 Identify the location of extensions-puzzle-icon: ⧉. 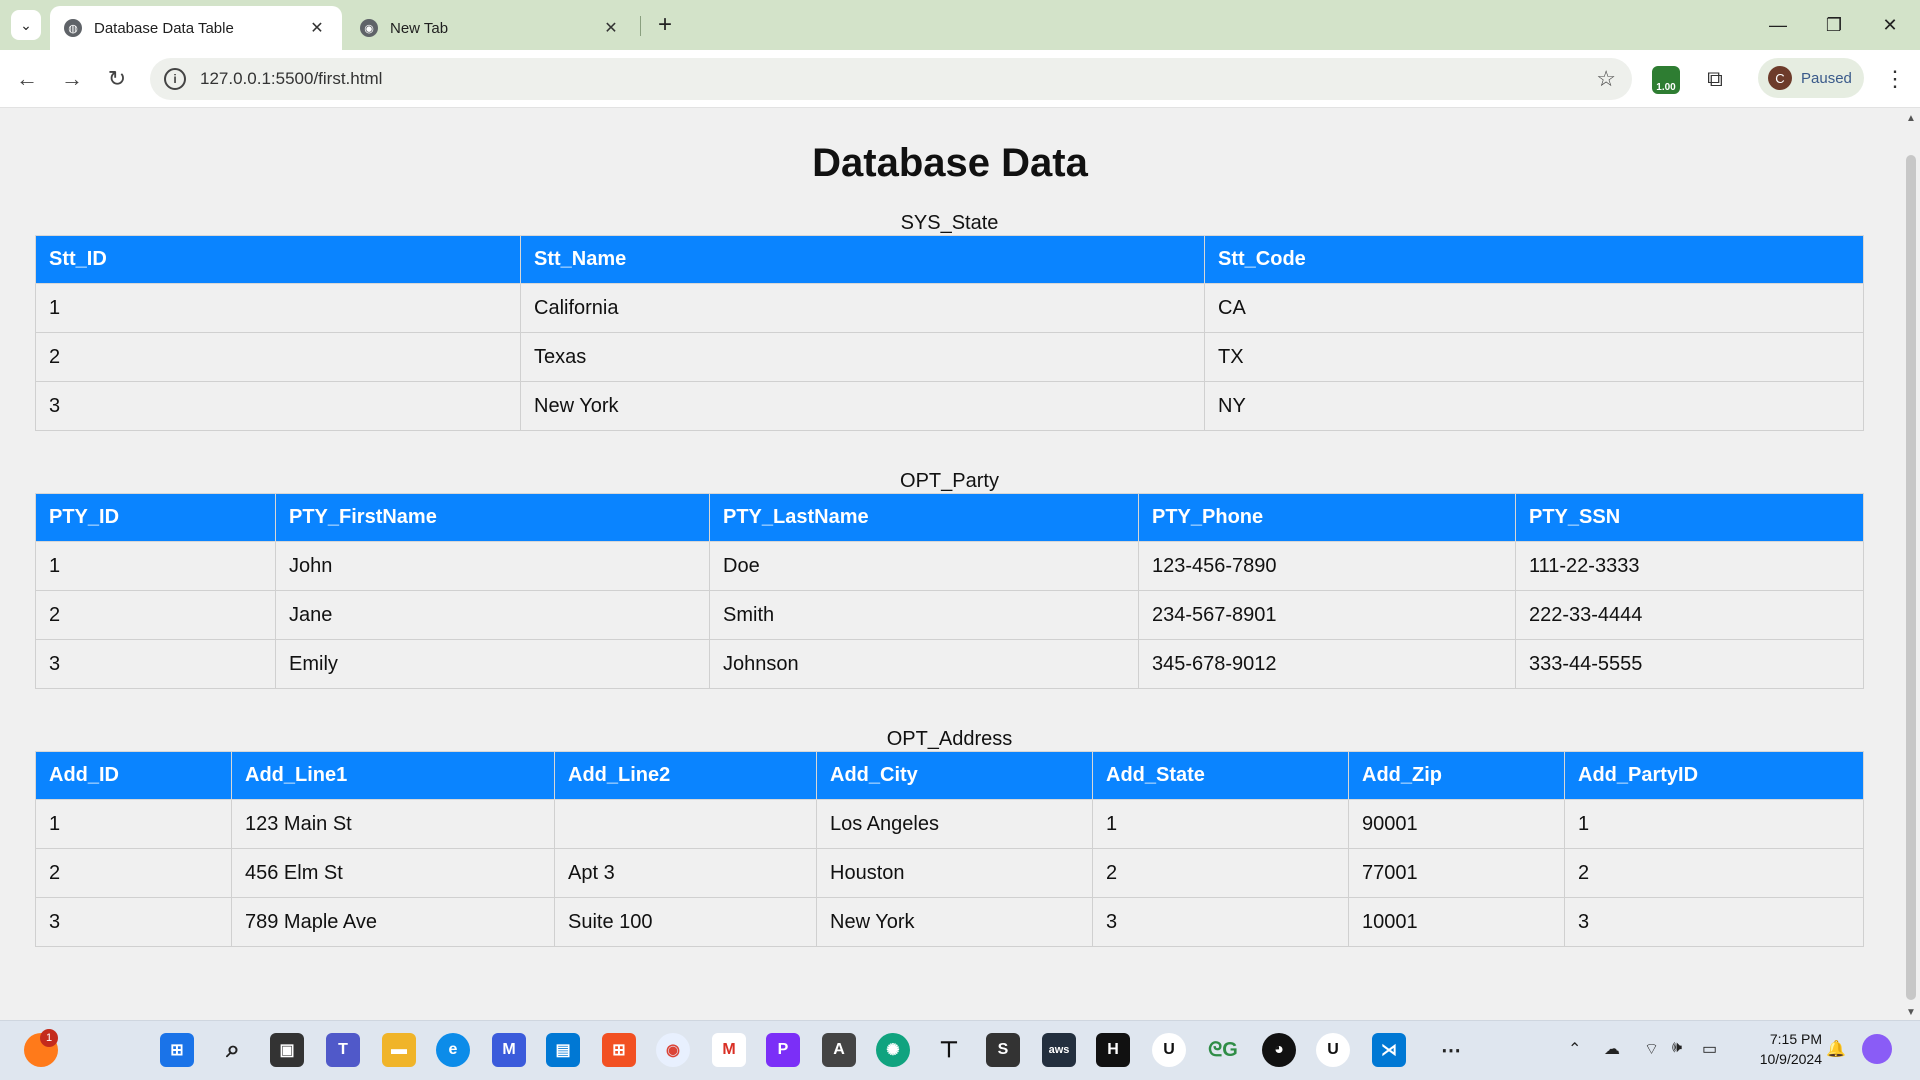
(1715, 79).